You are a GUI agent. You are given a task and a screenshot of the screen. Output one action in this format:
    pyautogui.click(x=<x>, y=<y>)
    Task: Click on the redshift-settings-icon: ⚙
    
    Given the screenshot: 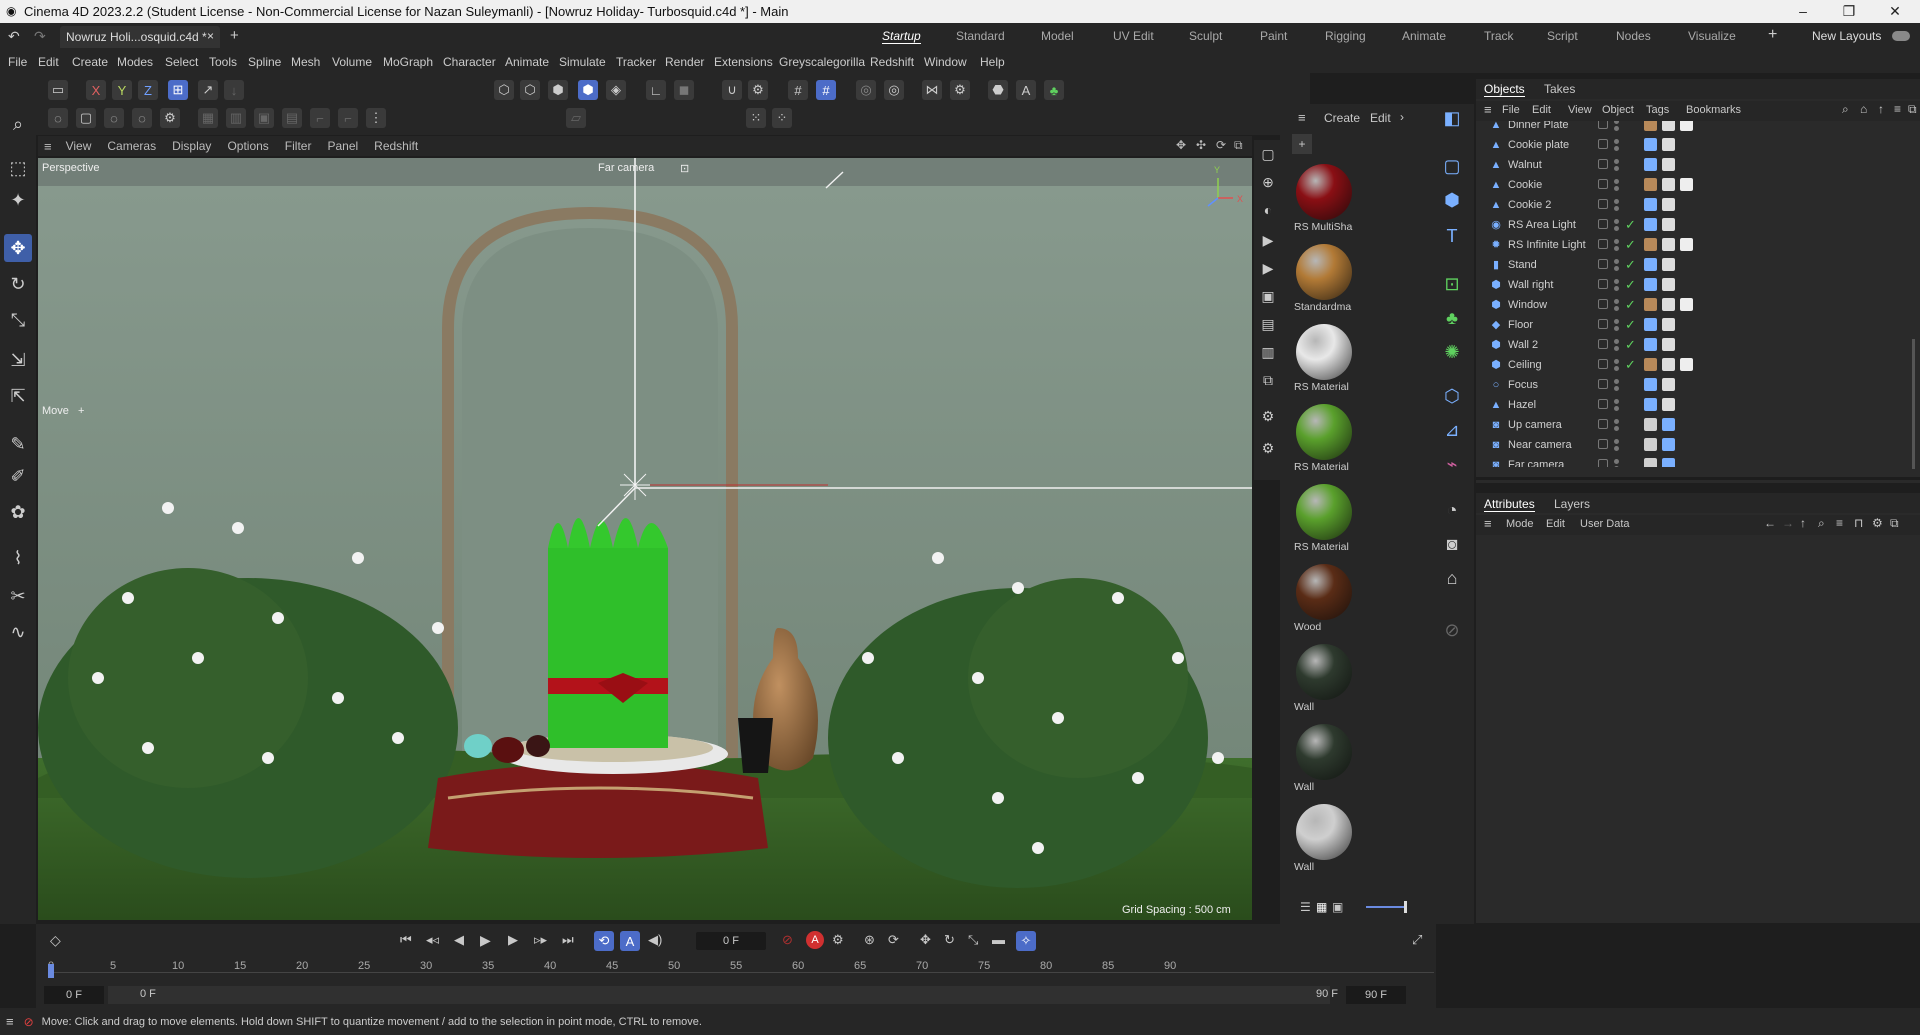 What is the action you would take?
    pyautogui.click(x=1268, y=448)
    